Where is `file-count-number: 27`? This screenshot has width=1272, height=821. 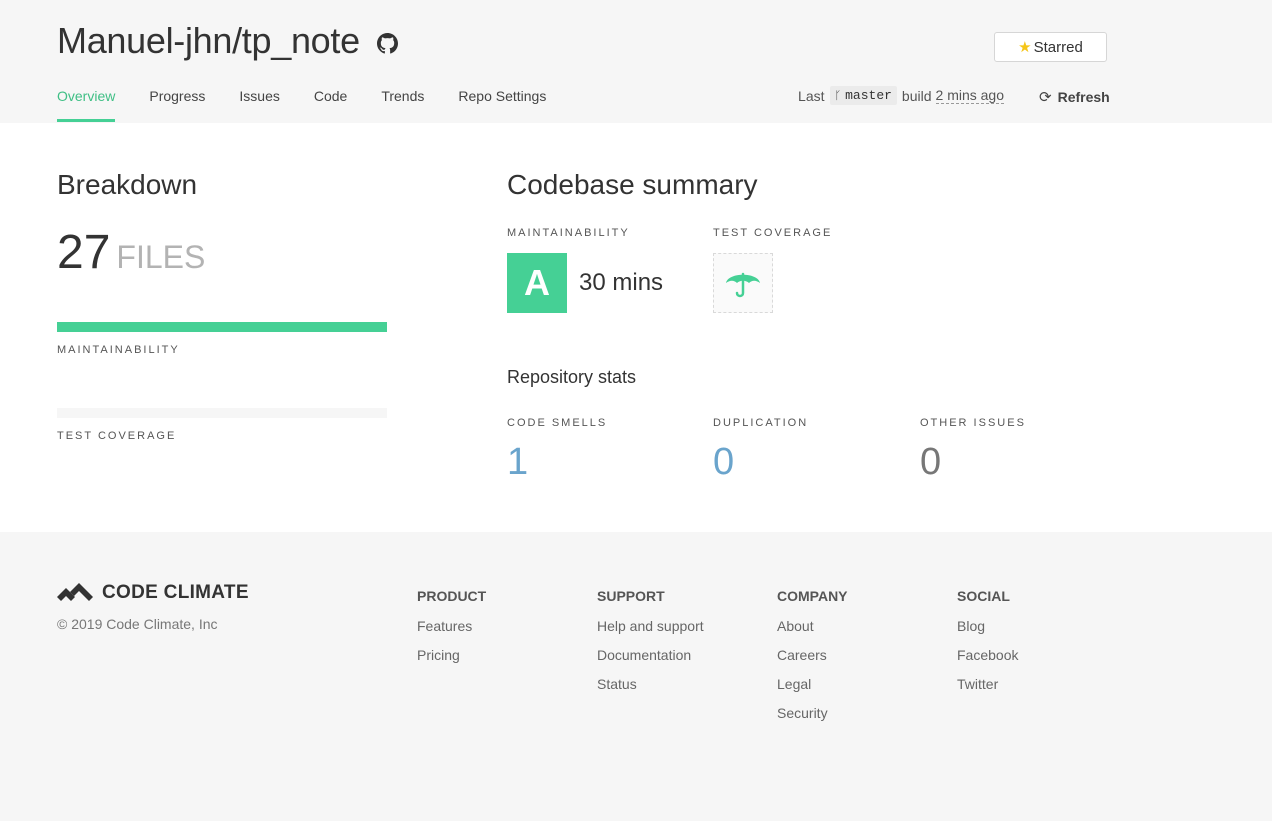
file-count-number: 27 is located at coordinates (84, 252).